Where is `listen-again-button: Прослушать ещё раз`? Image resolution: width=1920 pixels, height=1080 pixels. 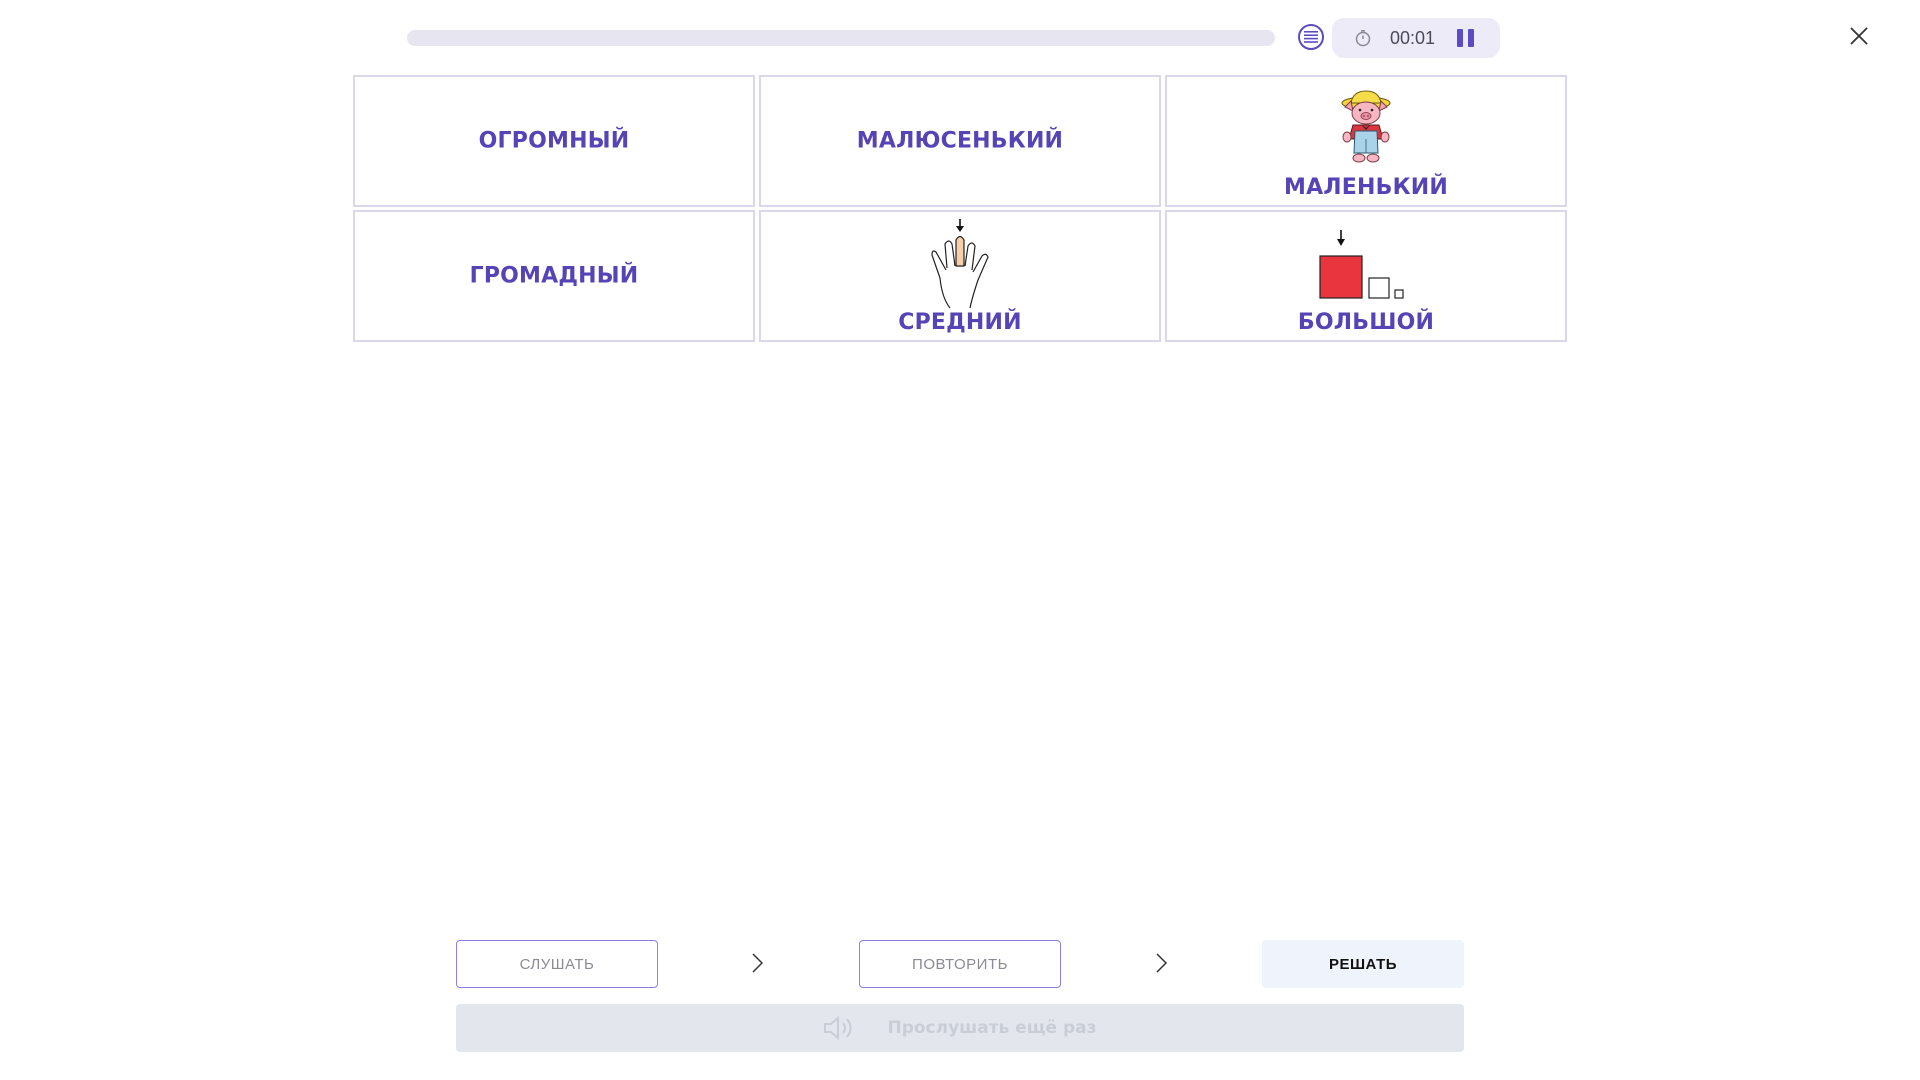
listen-again-button: Прослушать ещё раз is located at coordinates (960, 1028).